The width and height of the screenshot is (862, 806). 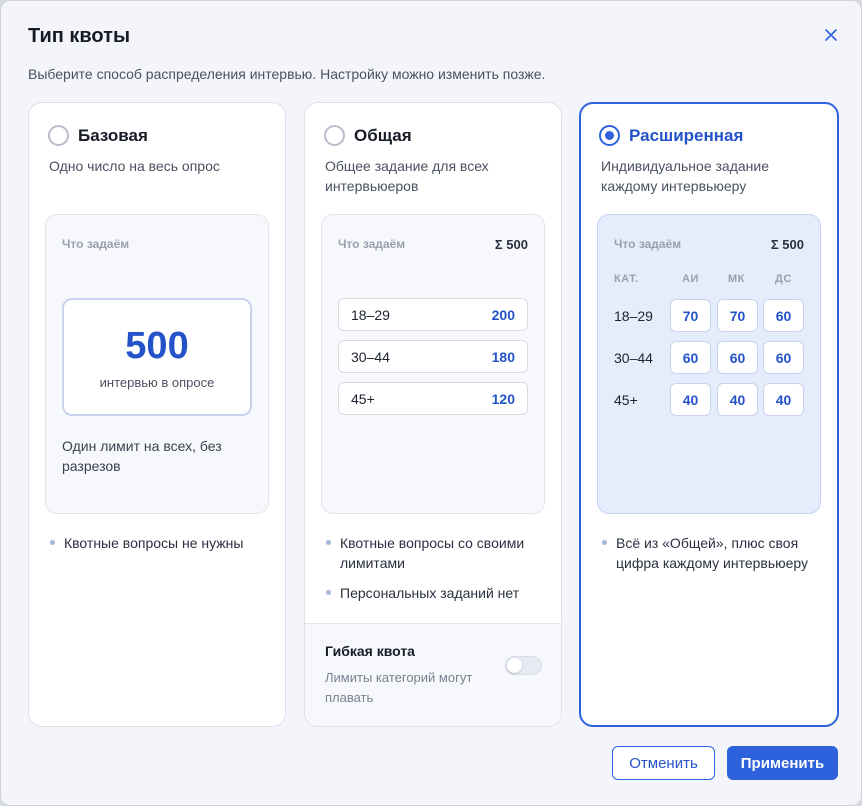 What do you see at coordinates (435, 593) in the screenshot?
I see `bullet-item: Персональных заданий нет` at bounding box center [435, 593].